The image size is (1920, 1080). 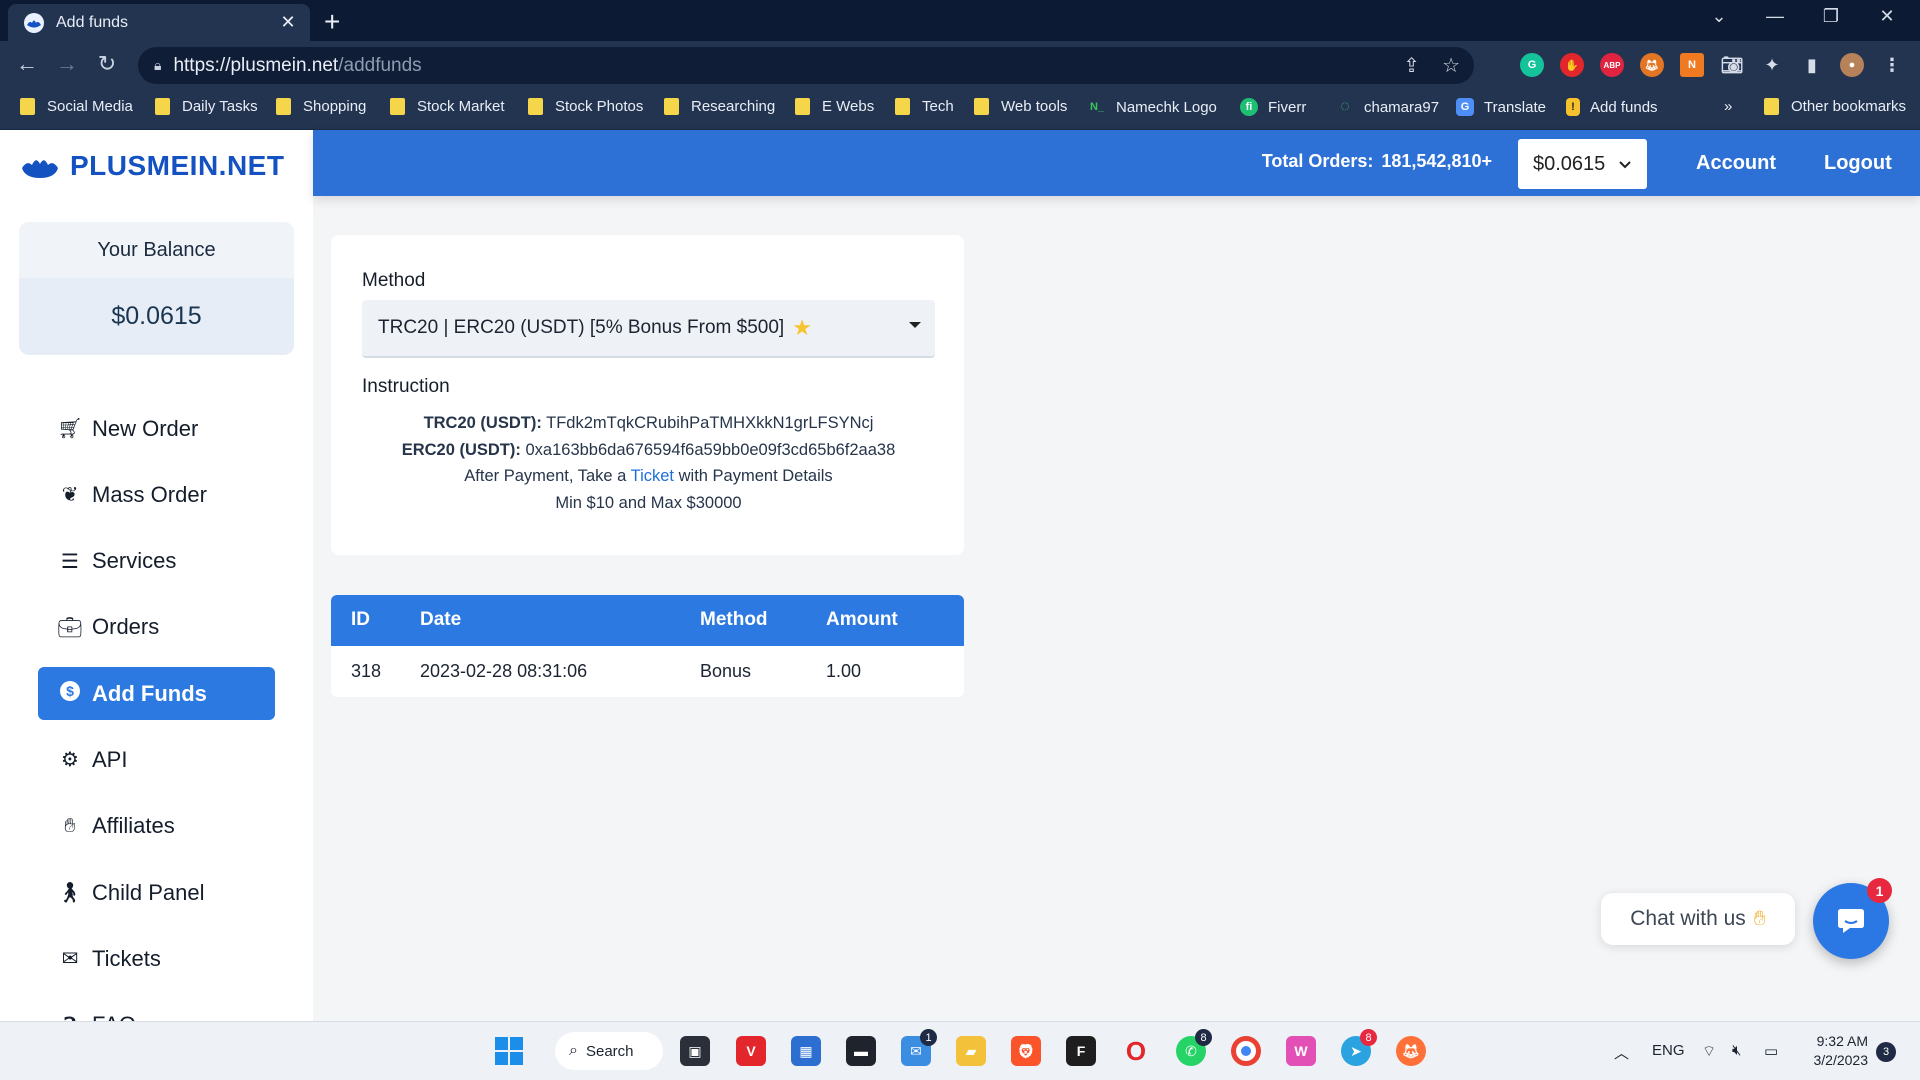 What do you see at coordinates (647, 620) in the screenshot?
I see `table-header: ID Date Method Amount` at bounding box center [647, 620].